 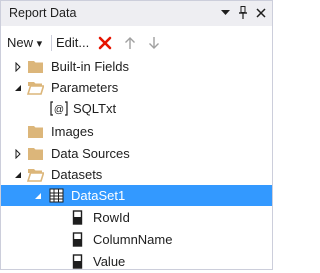 What do you see at coordinates (105, 46) in the screenshot?
I see `delete-icon` at bounding box center [105, 46].